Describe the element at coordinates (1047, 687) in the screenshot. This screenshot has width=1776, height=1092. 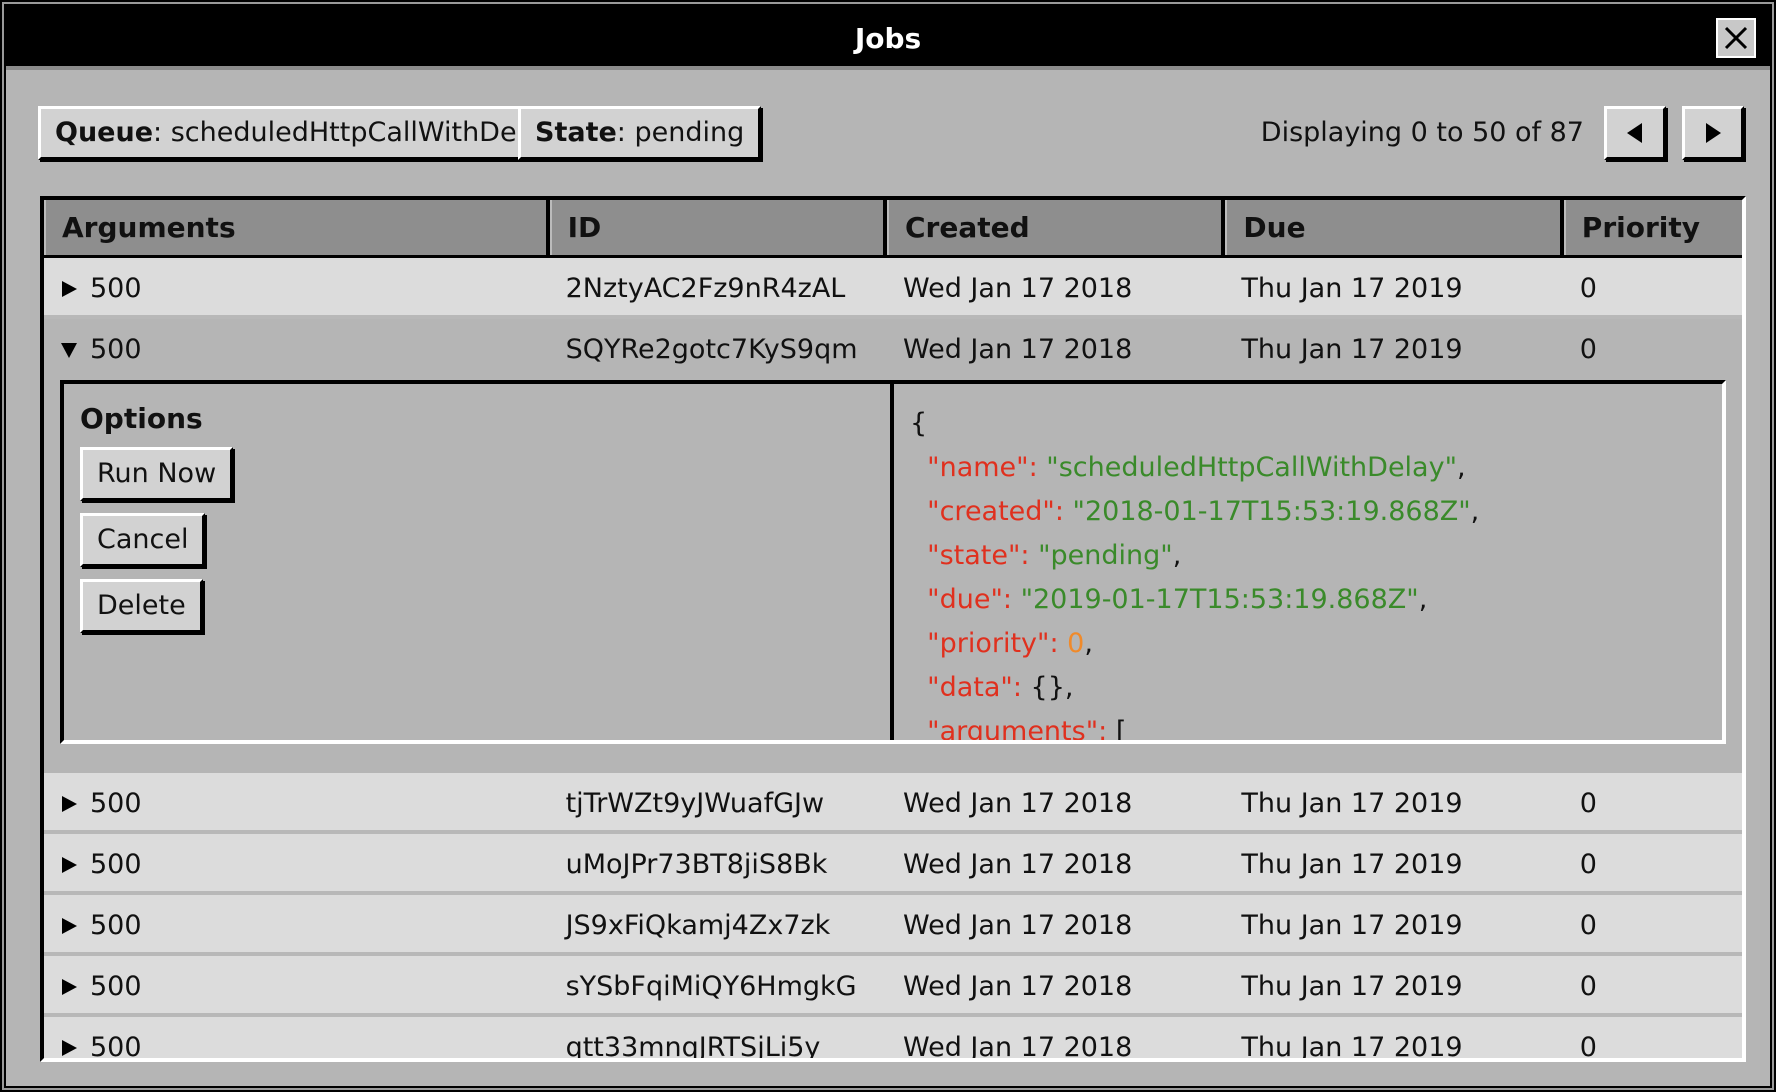
I see `json-value: {}` at that location.